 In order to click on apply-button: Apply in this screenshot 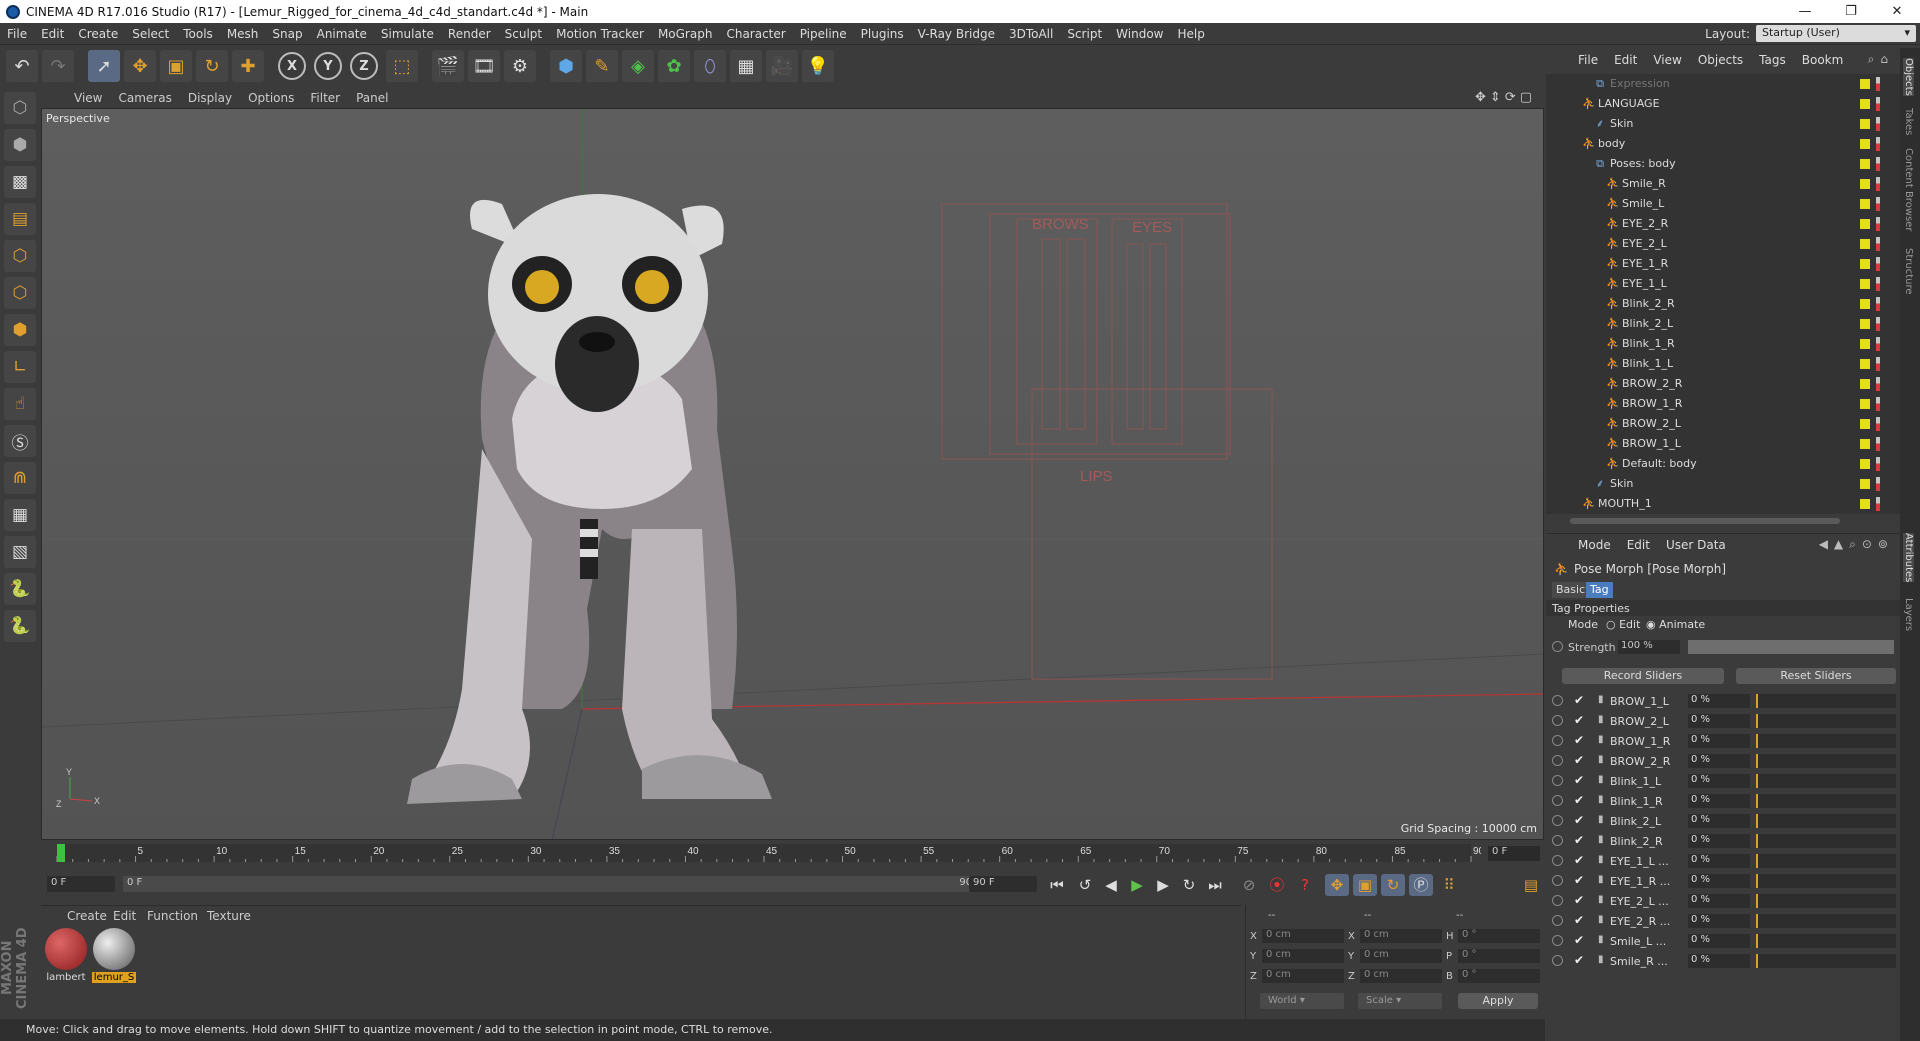, I will do `click(1498, 1001)`.